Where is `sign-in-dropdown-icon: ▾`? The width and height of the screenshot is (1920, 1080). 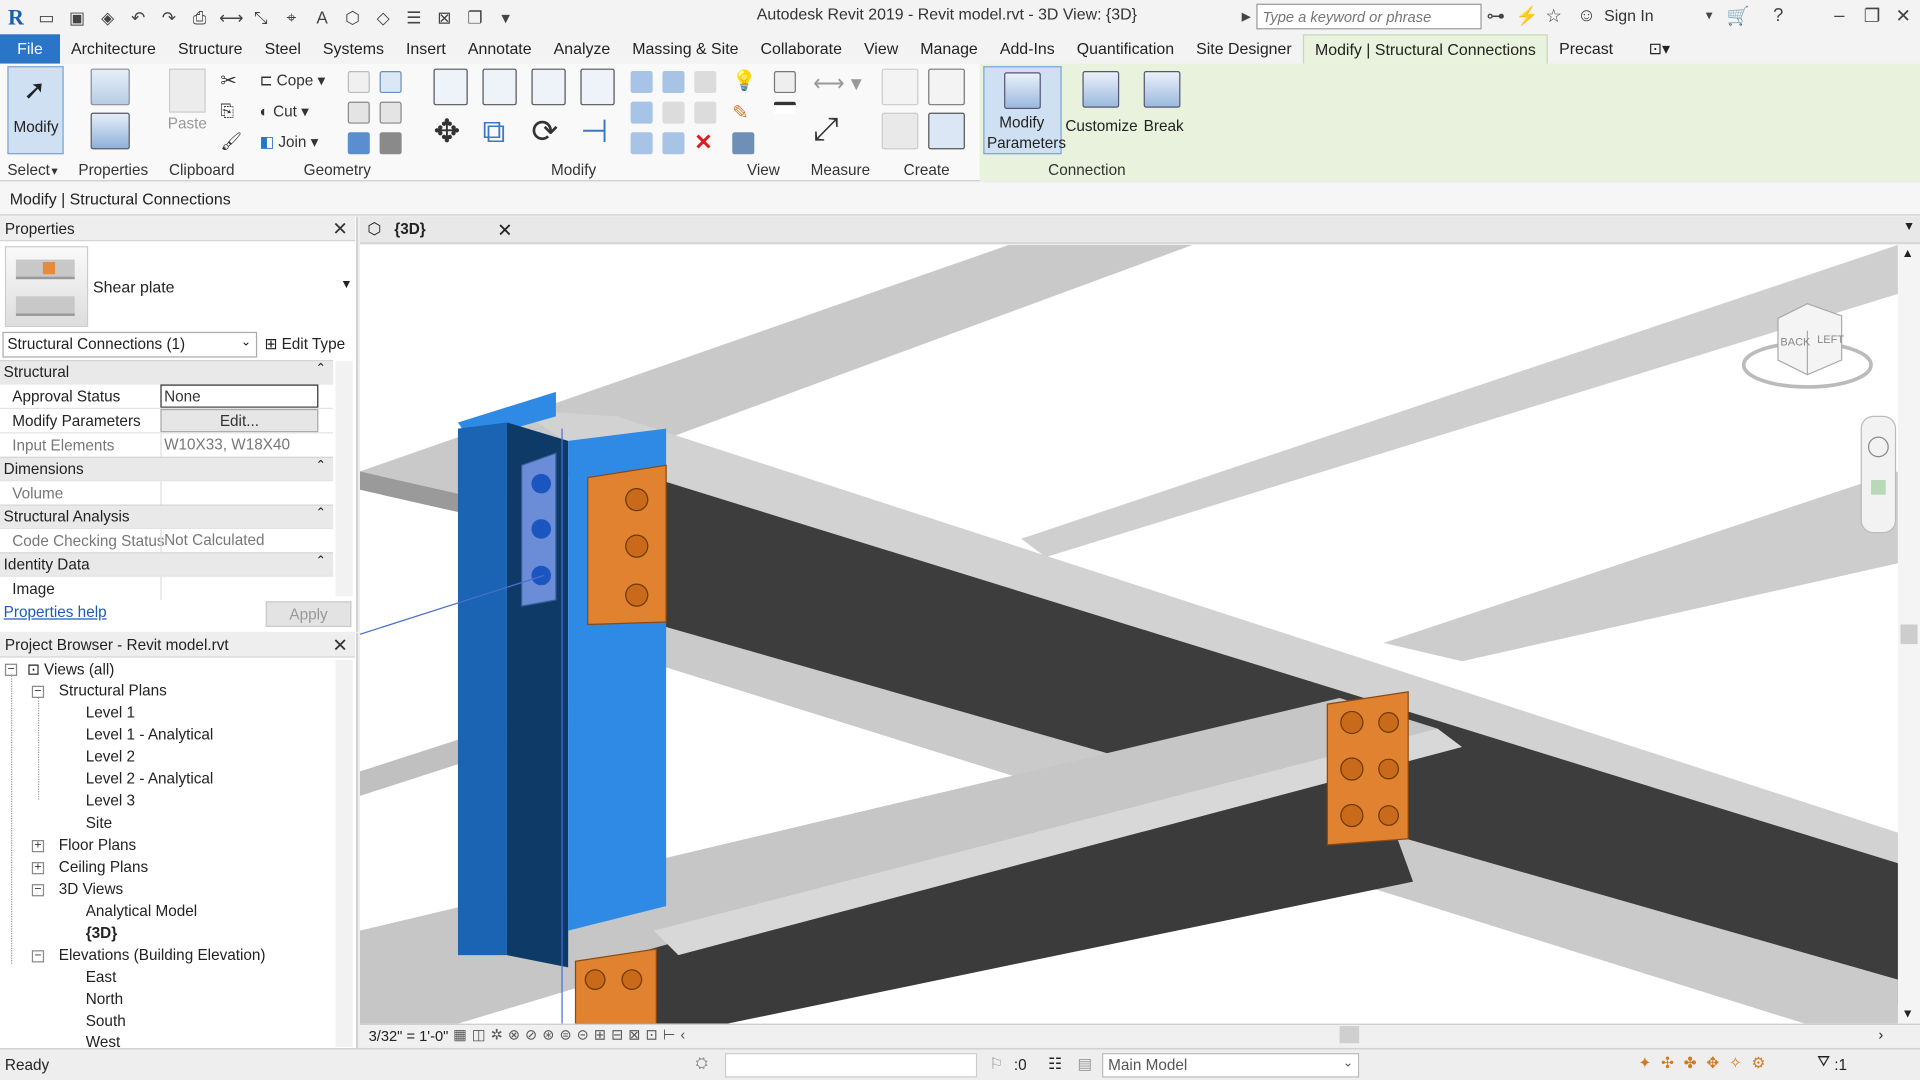 sign-in-dropdown-icon: ▾ is located at coordinates (1709, 15).